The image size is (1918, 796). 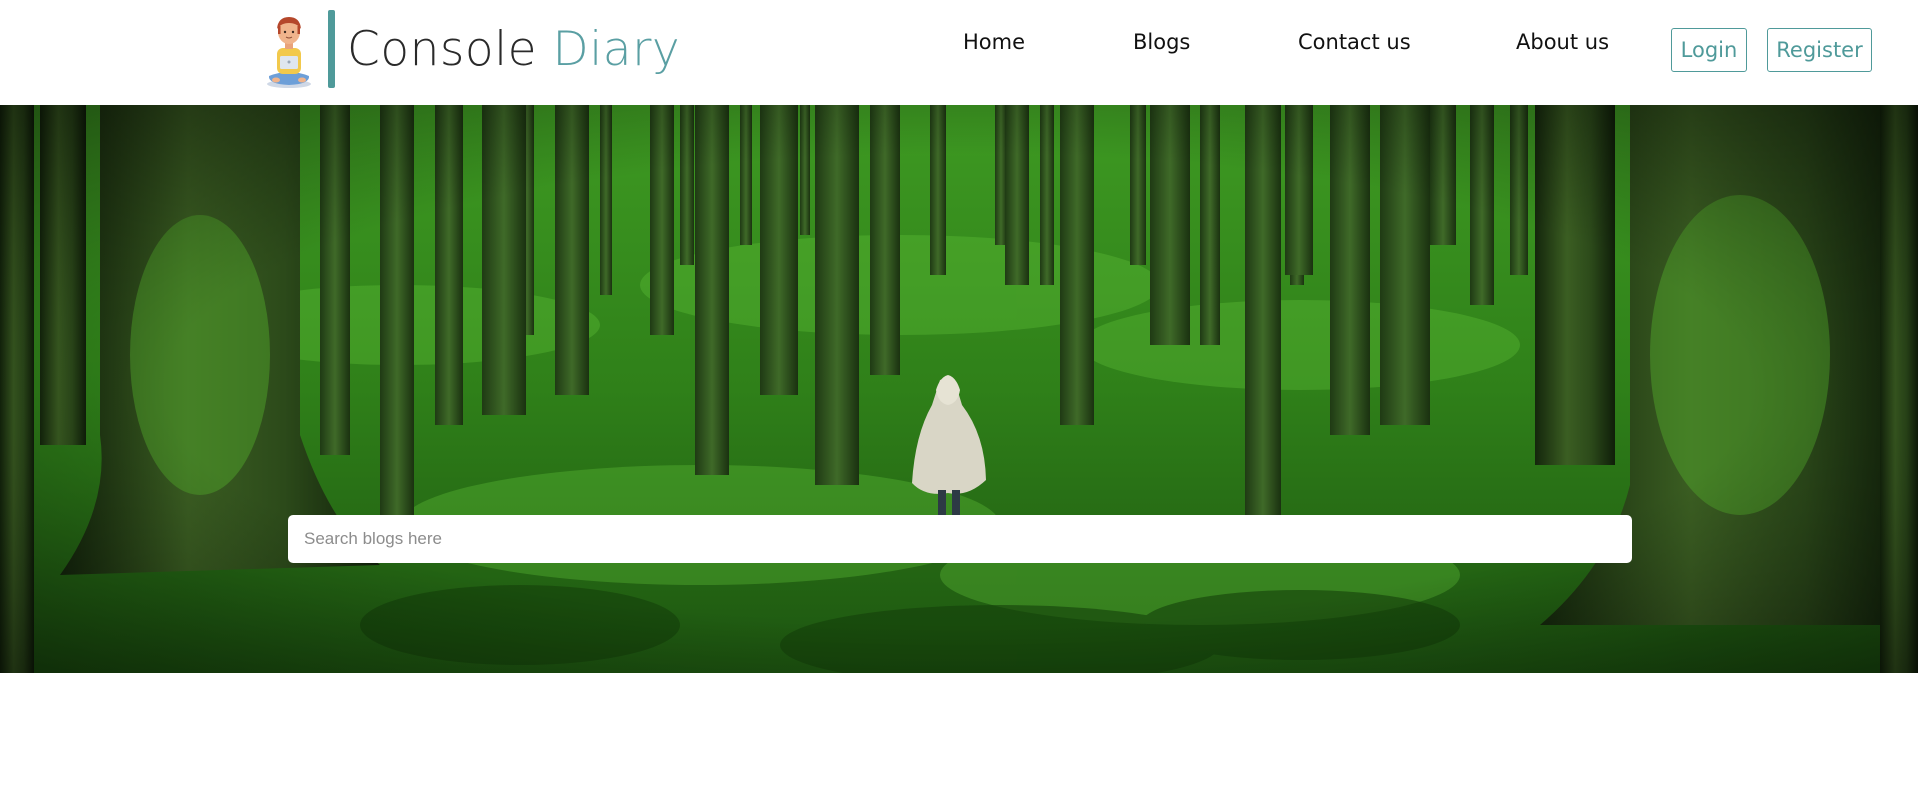 What do you see at coordinates (960, 539) in the screenshot?
I see `search-input` at bounding box center [960, 539].